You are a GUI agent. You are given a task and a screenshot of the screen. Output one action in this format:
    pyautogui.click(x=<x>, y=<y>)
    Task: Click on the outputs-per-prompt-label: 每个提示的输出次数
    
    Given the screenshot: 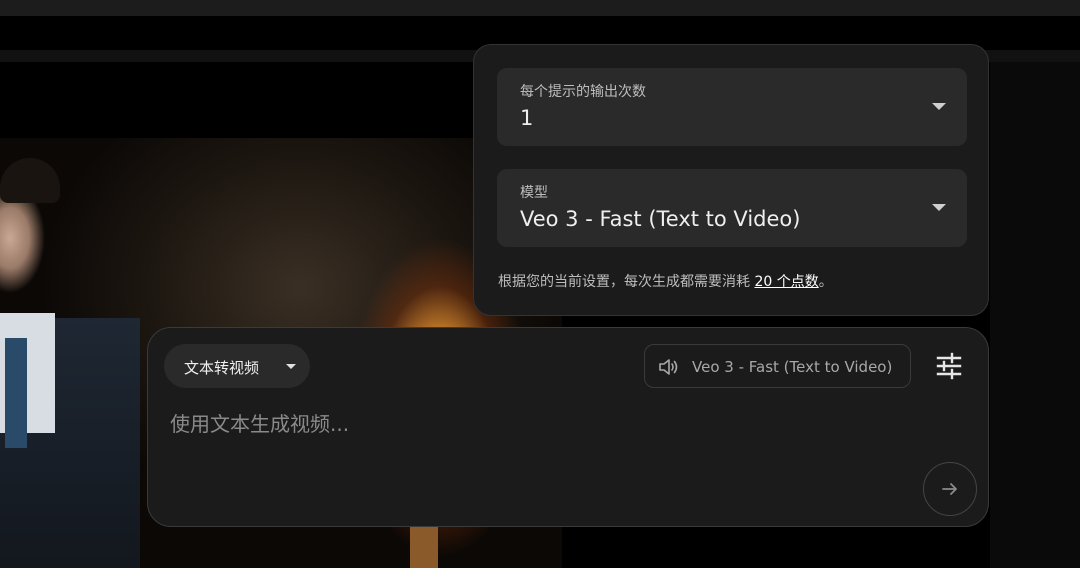 What is the action you would take?
    pyautogui.click(x=583, y=92)
    